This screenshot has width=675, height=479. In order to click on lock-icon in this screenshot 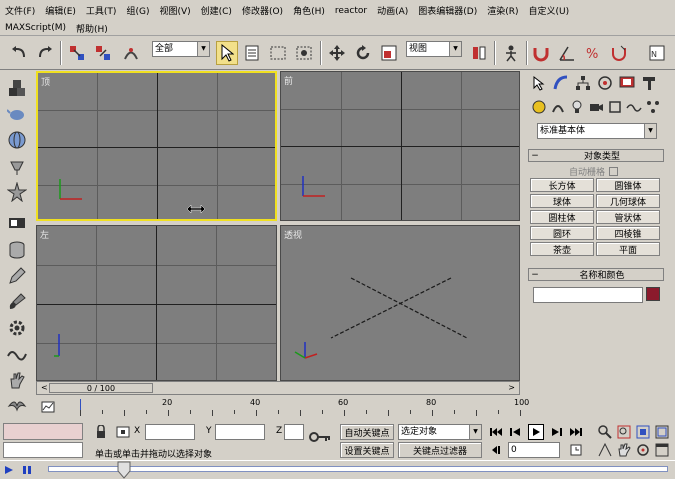, I will do `click(101, 432)`.